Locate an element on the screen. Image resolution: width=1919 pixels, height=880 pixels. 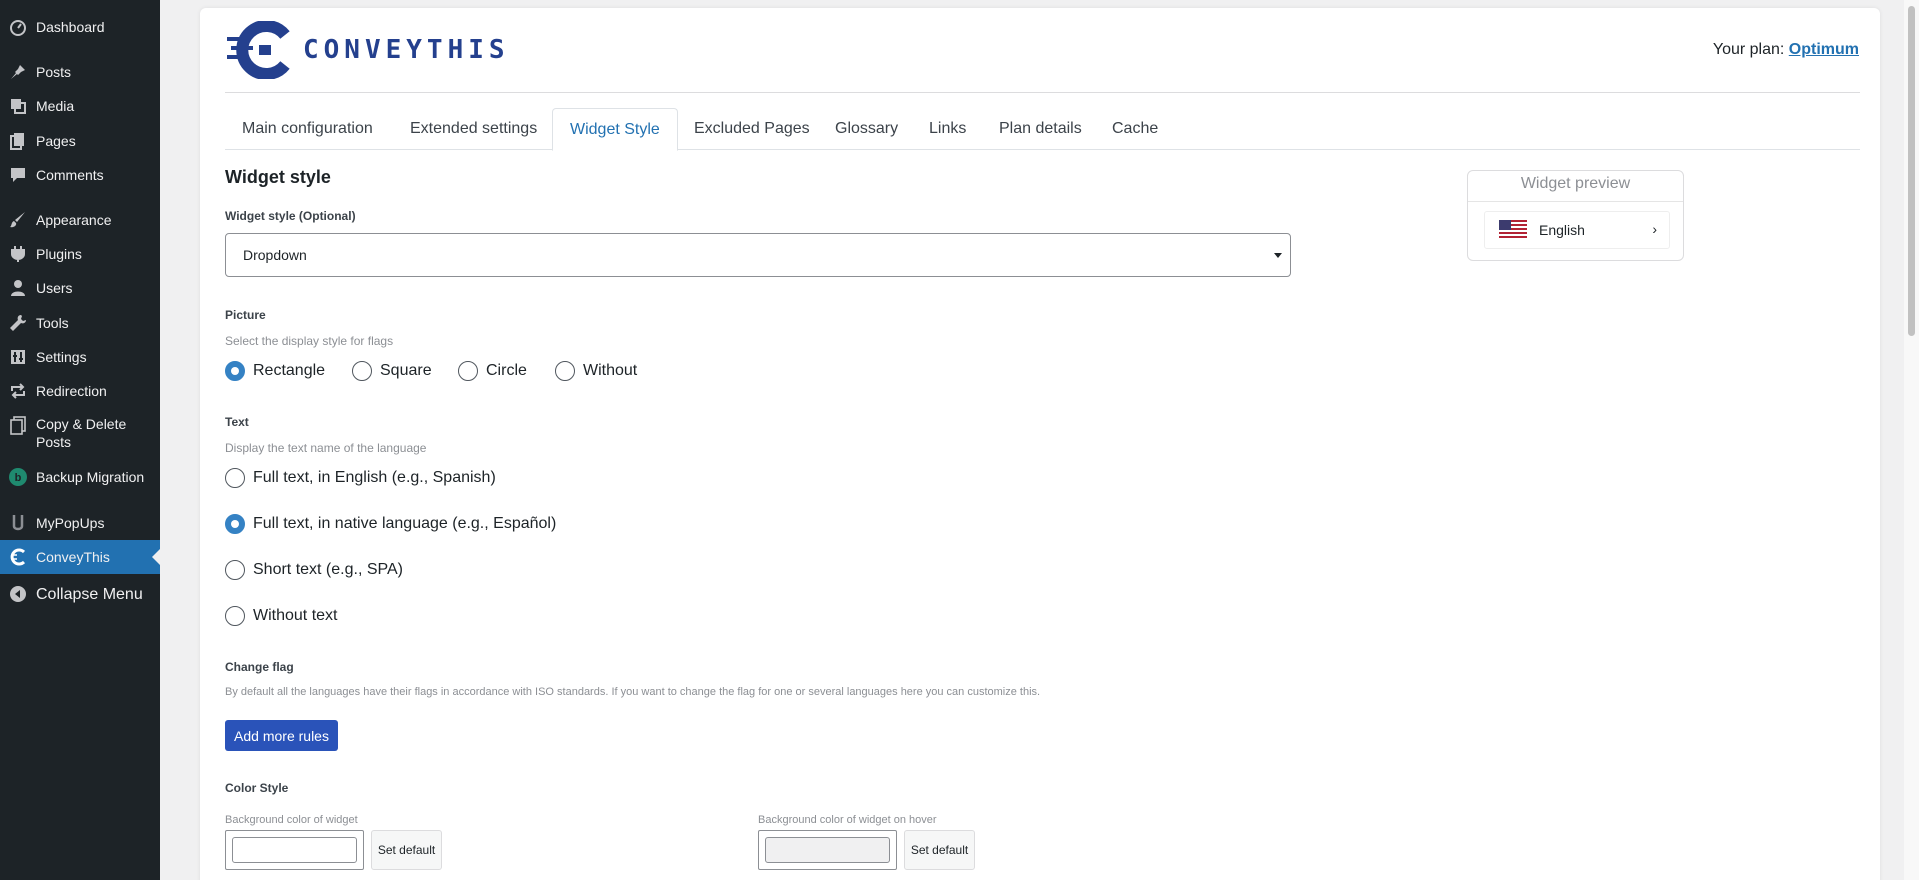
tab-plan-details: Plan details is located at coordinates (1040, 129).